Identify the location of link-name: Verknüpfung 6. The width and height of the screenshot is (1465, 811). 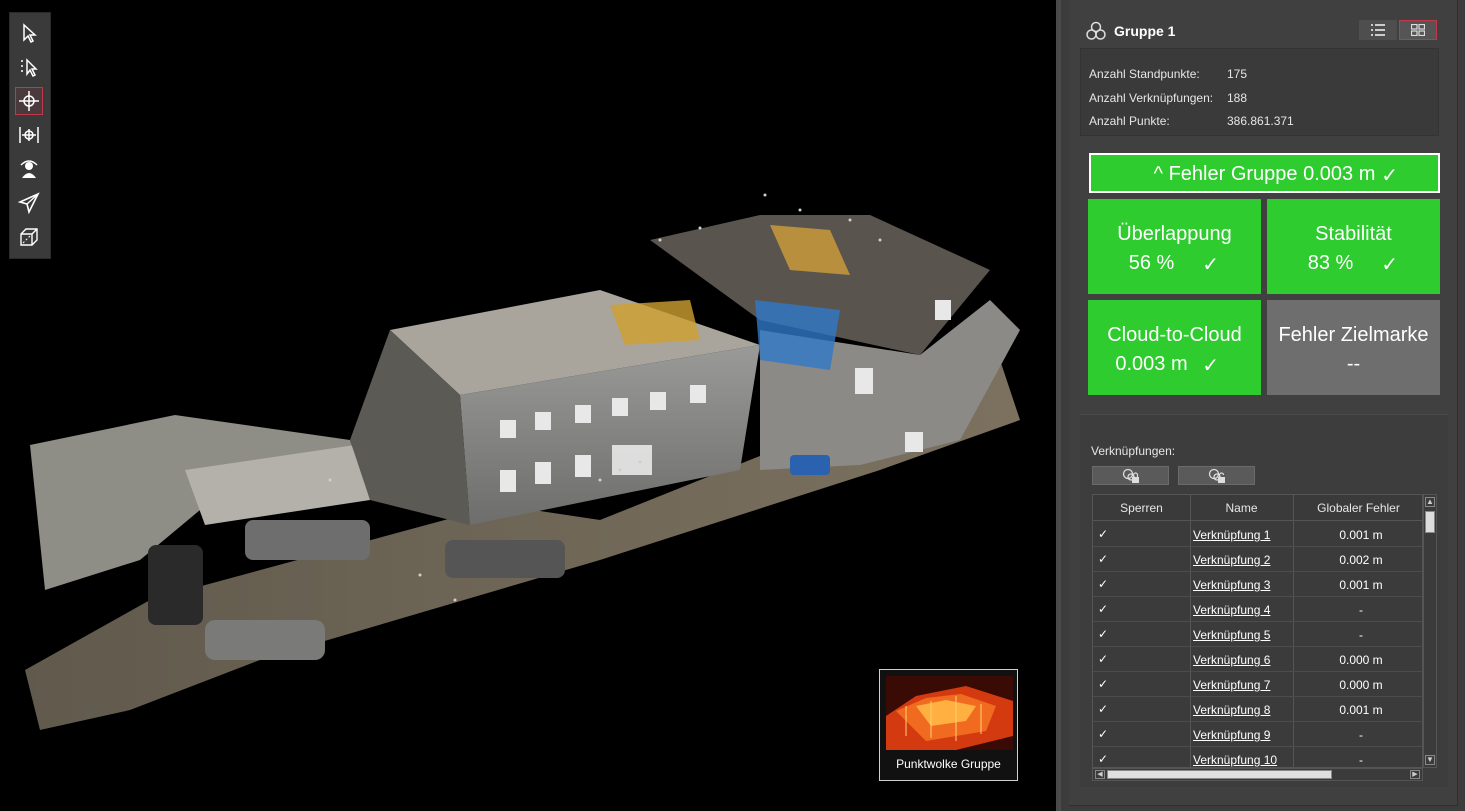
(1231, 660).